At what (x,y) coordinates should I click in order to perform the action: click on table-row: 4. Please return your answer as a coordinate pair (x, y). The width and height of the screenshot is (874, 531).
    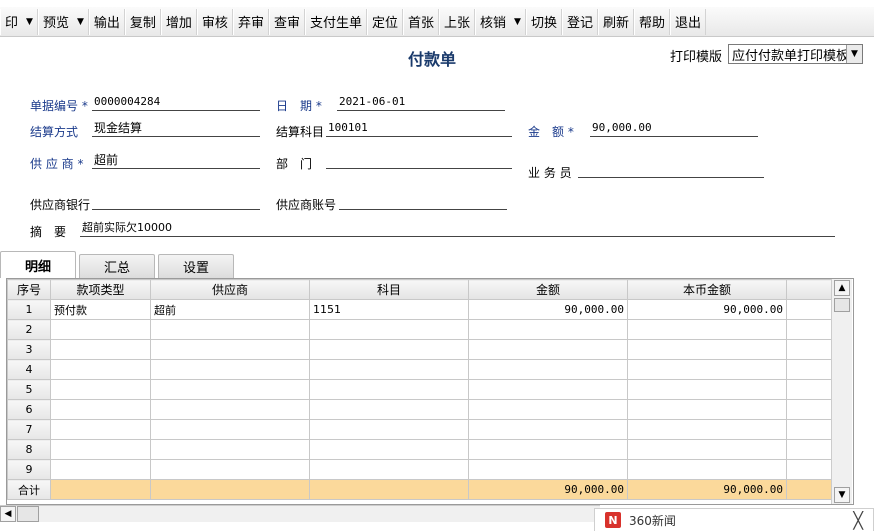
    Looking at the image, I should click on (421, 369).